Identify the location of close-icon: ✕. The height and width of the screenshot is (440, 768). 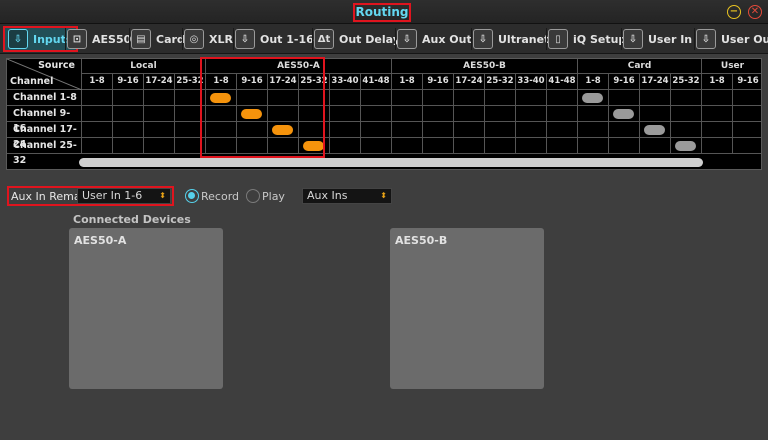
(755, 12).